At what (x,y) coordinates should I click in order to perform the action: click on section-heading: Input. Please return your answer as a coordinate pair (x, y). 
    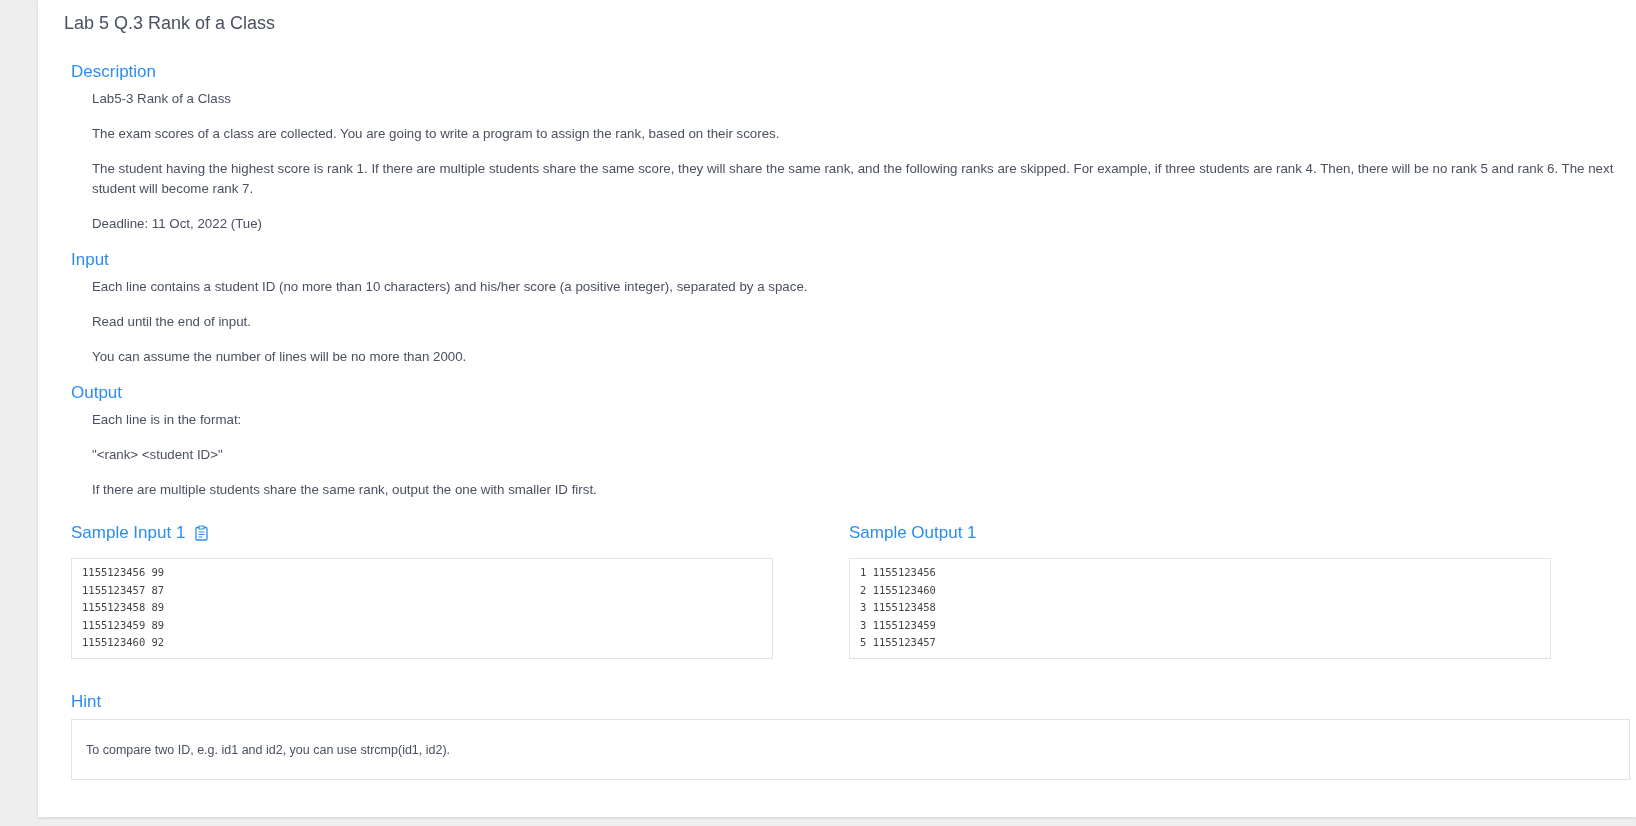
    Looking at the image, I should click on (90, 260).